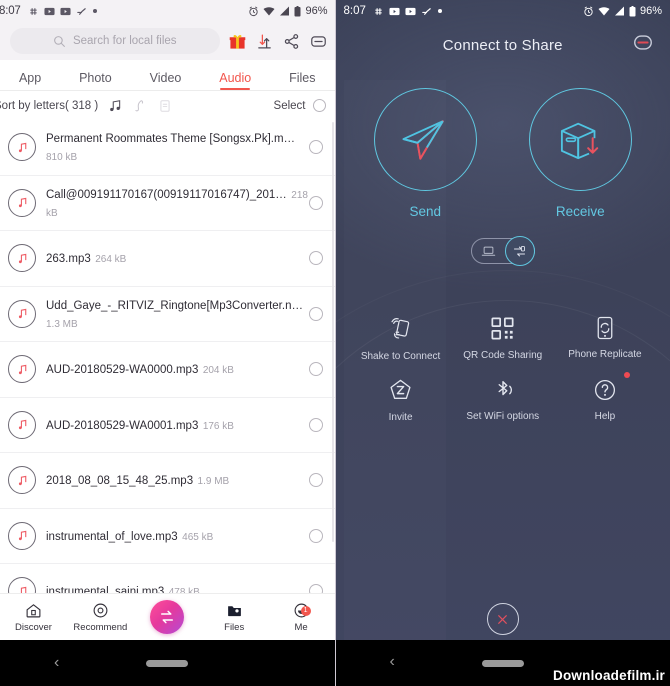 Image resolution: width=670 pixels, height=686 pixels. What do you see at coordinates (62, 158) in the screenshot?
I see `file-size: 810 kB` at bounding box center [62, 158].